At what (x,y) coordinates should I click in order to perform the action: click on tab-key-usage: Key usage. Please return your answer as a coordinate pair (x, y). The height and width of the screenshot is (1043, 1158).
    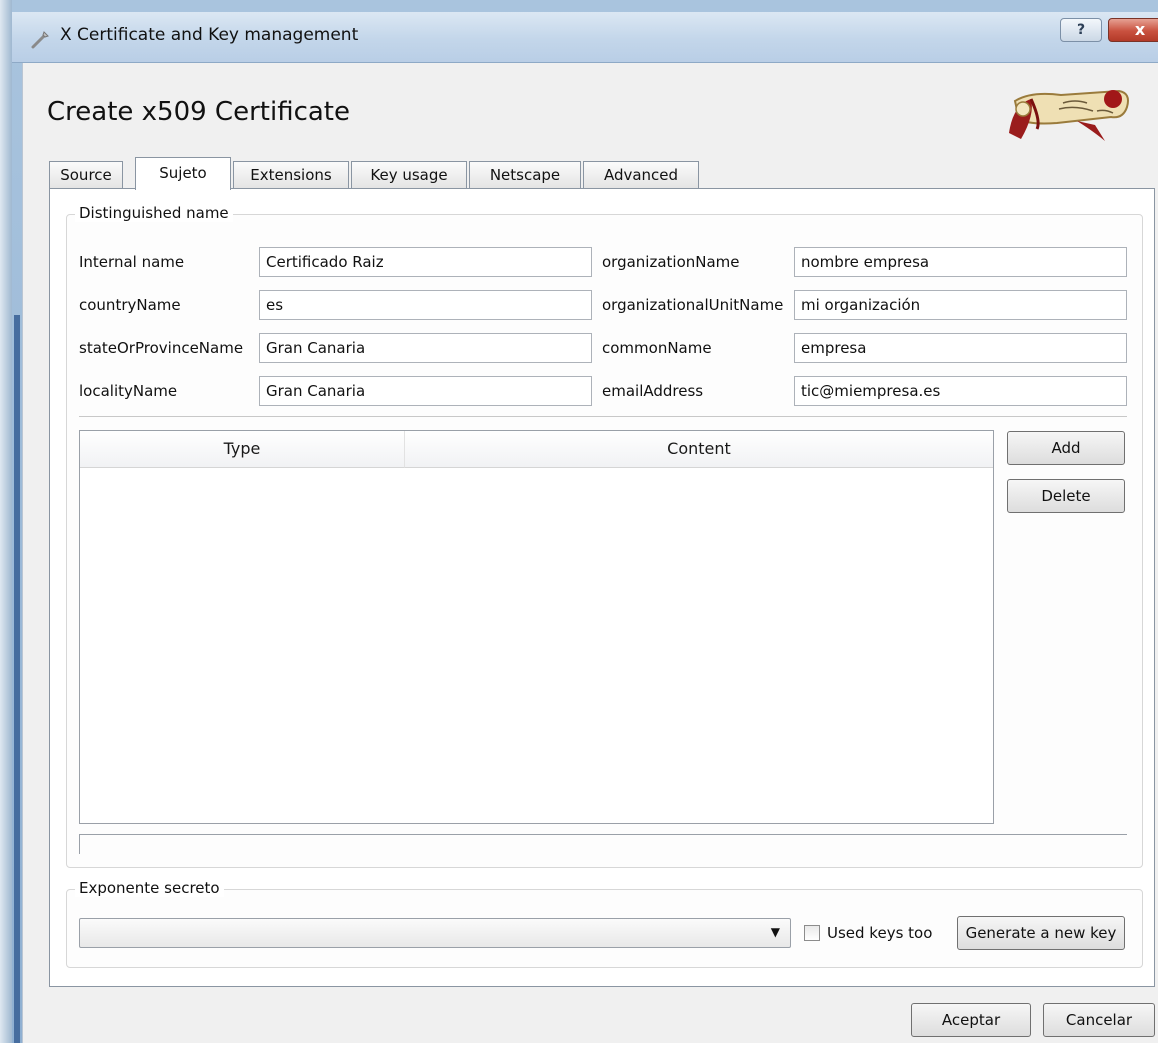
    Looking at the image, I should click on (409, 175).